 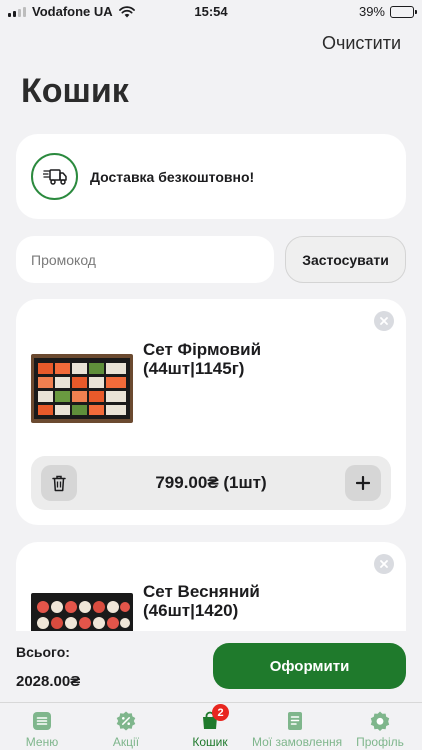 I want to click on tab-label: Меню, so click(x=42, y=742).